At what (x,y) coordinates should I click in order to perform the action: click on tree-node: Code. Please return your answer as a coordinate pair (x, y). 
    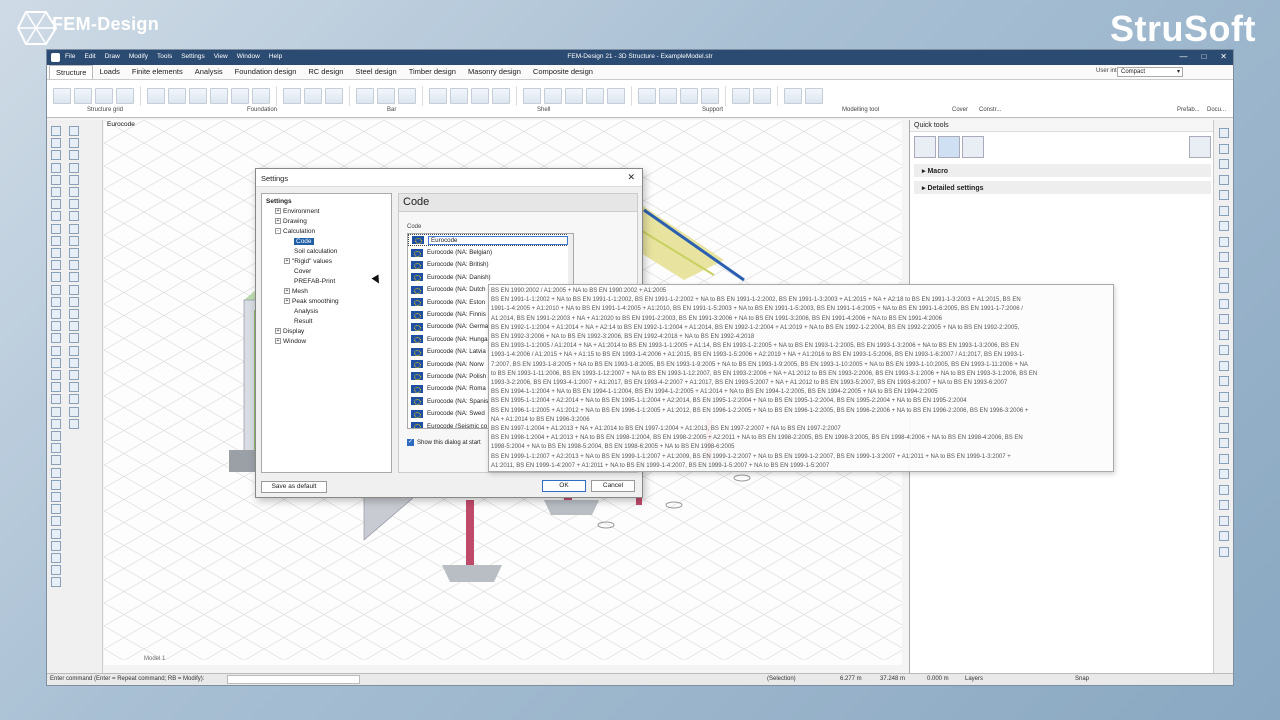
    Looking at the image, I should click on (326, 242).